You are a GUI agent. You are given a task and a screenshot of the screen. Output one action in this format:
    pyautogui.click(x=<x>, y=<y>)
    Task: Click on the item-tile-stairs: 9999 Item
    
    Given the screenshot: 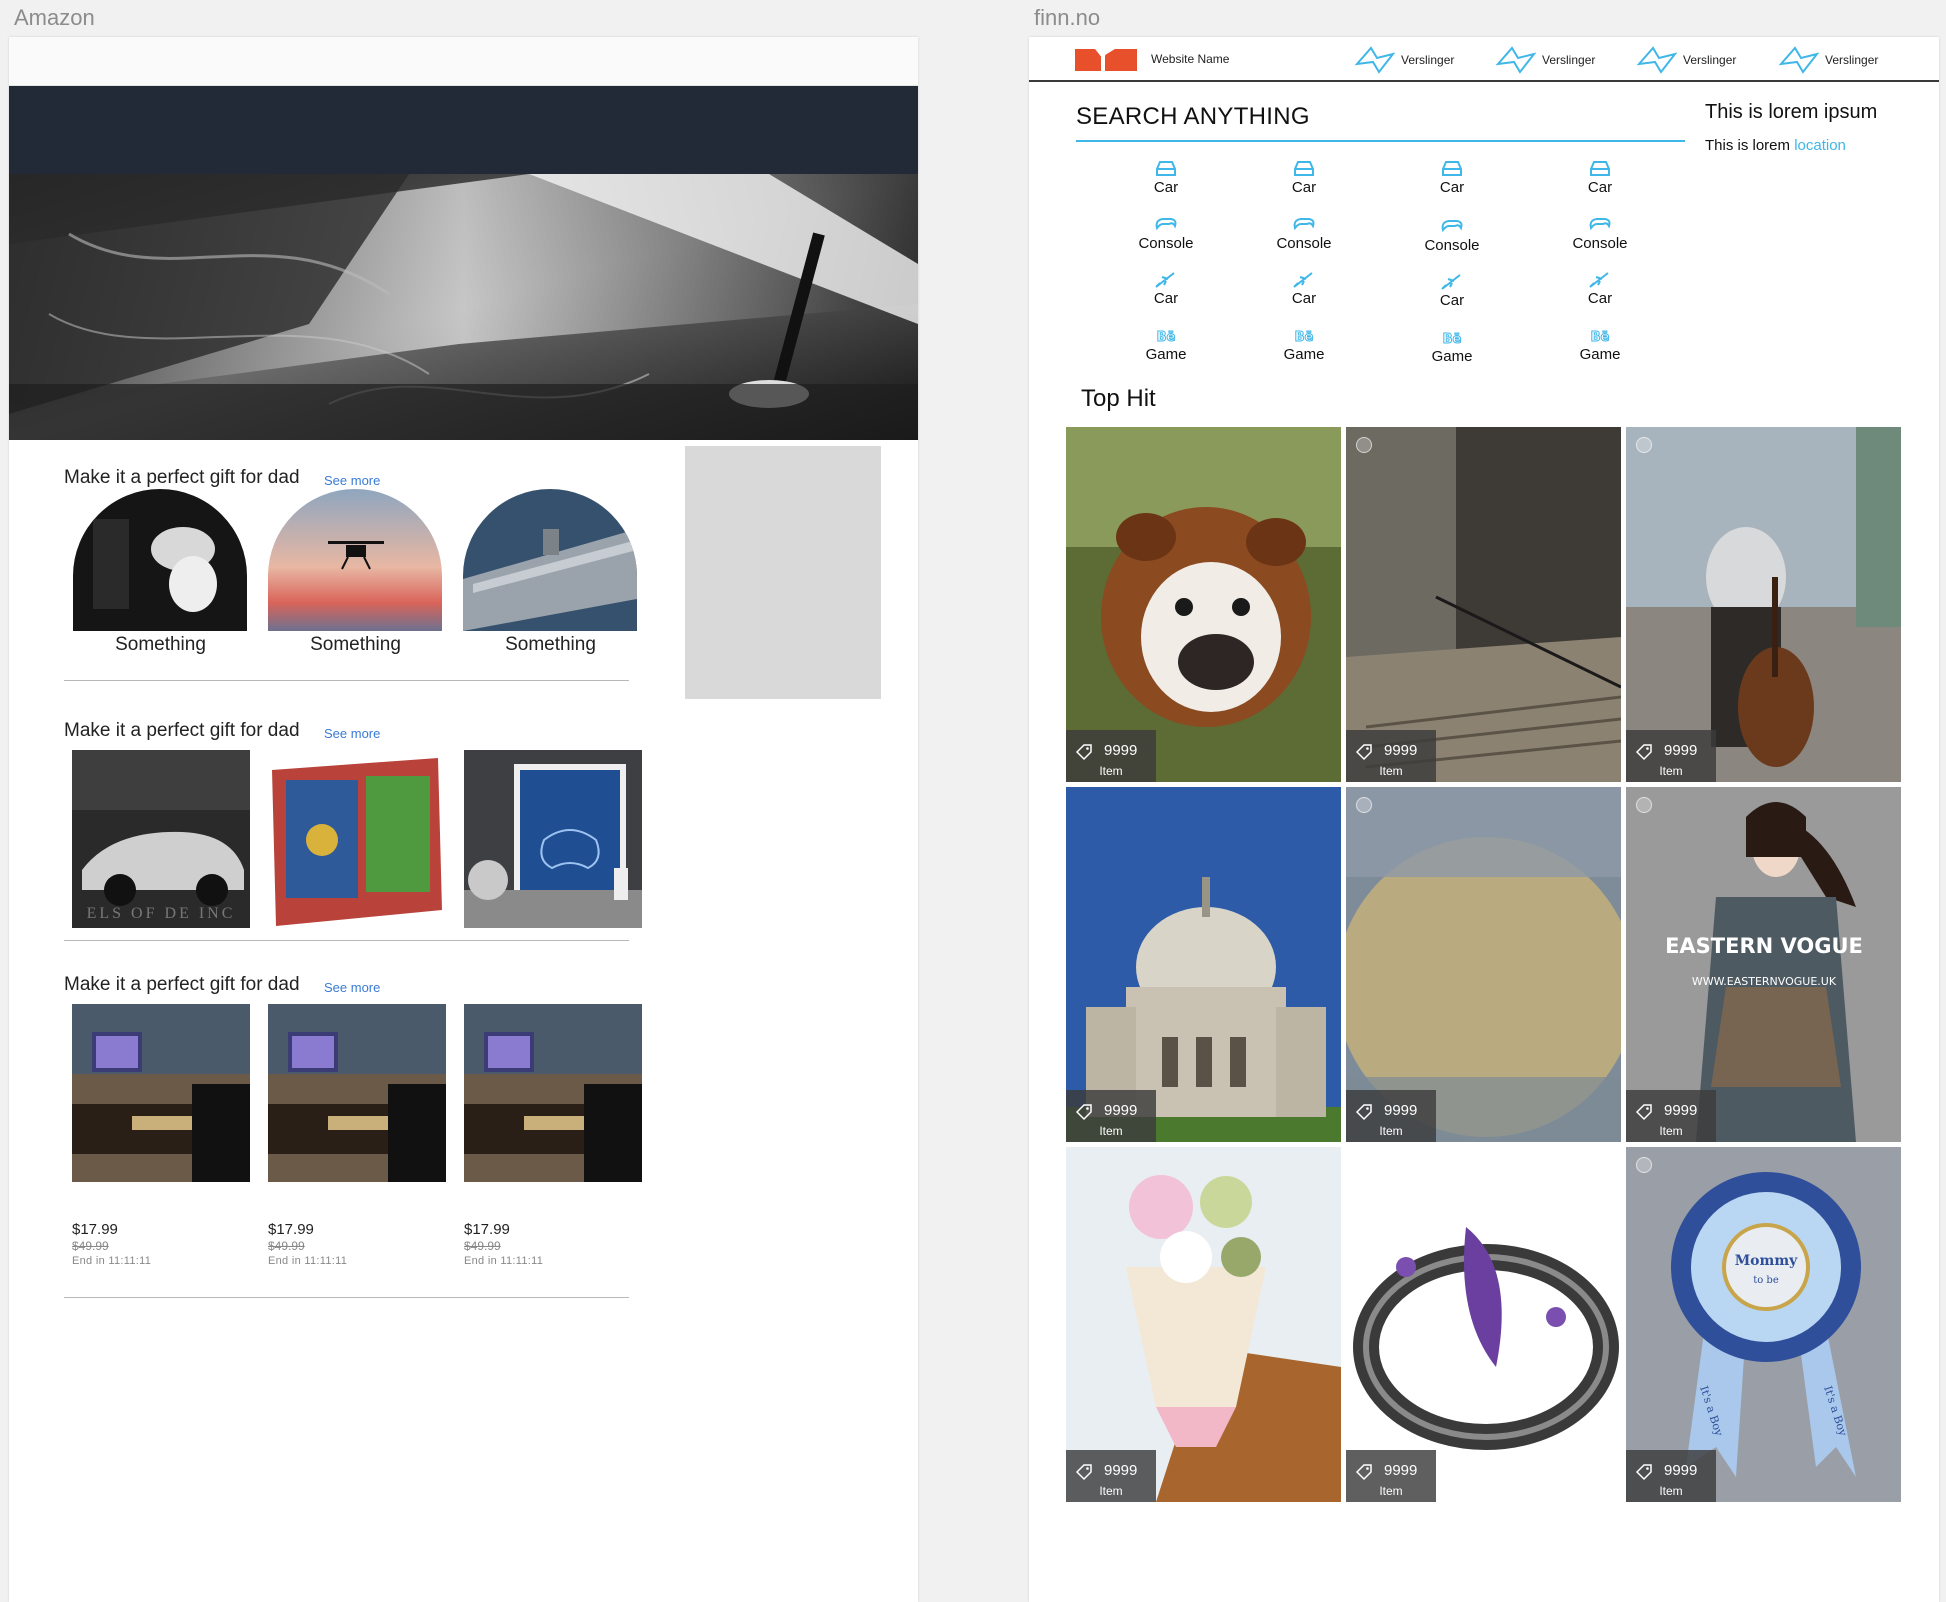 What is the action you would take?
    pyautogui.click(x=1483, y=604)
    